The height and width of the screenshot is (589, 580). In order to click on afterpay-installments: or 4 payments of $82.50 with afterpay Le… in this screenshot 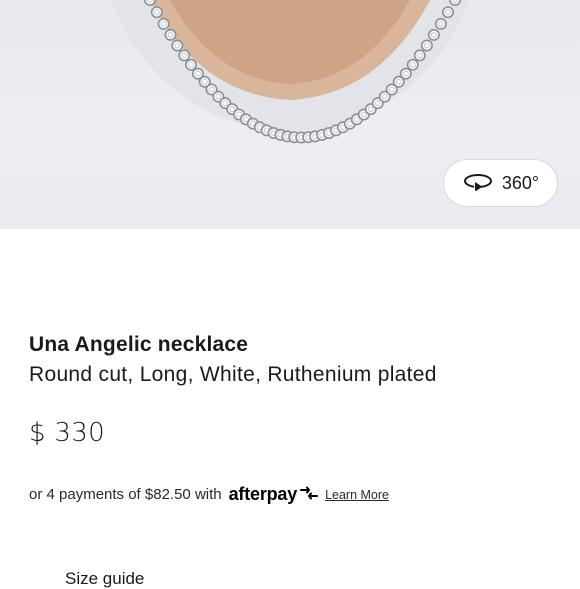, I will do `click(209, 494)`.